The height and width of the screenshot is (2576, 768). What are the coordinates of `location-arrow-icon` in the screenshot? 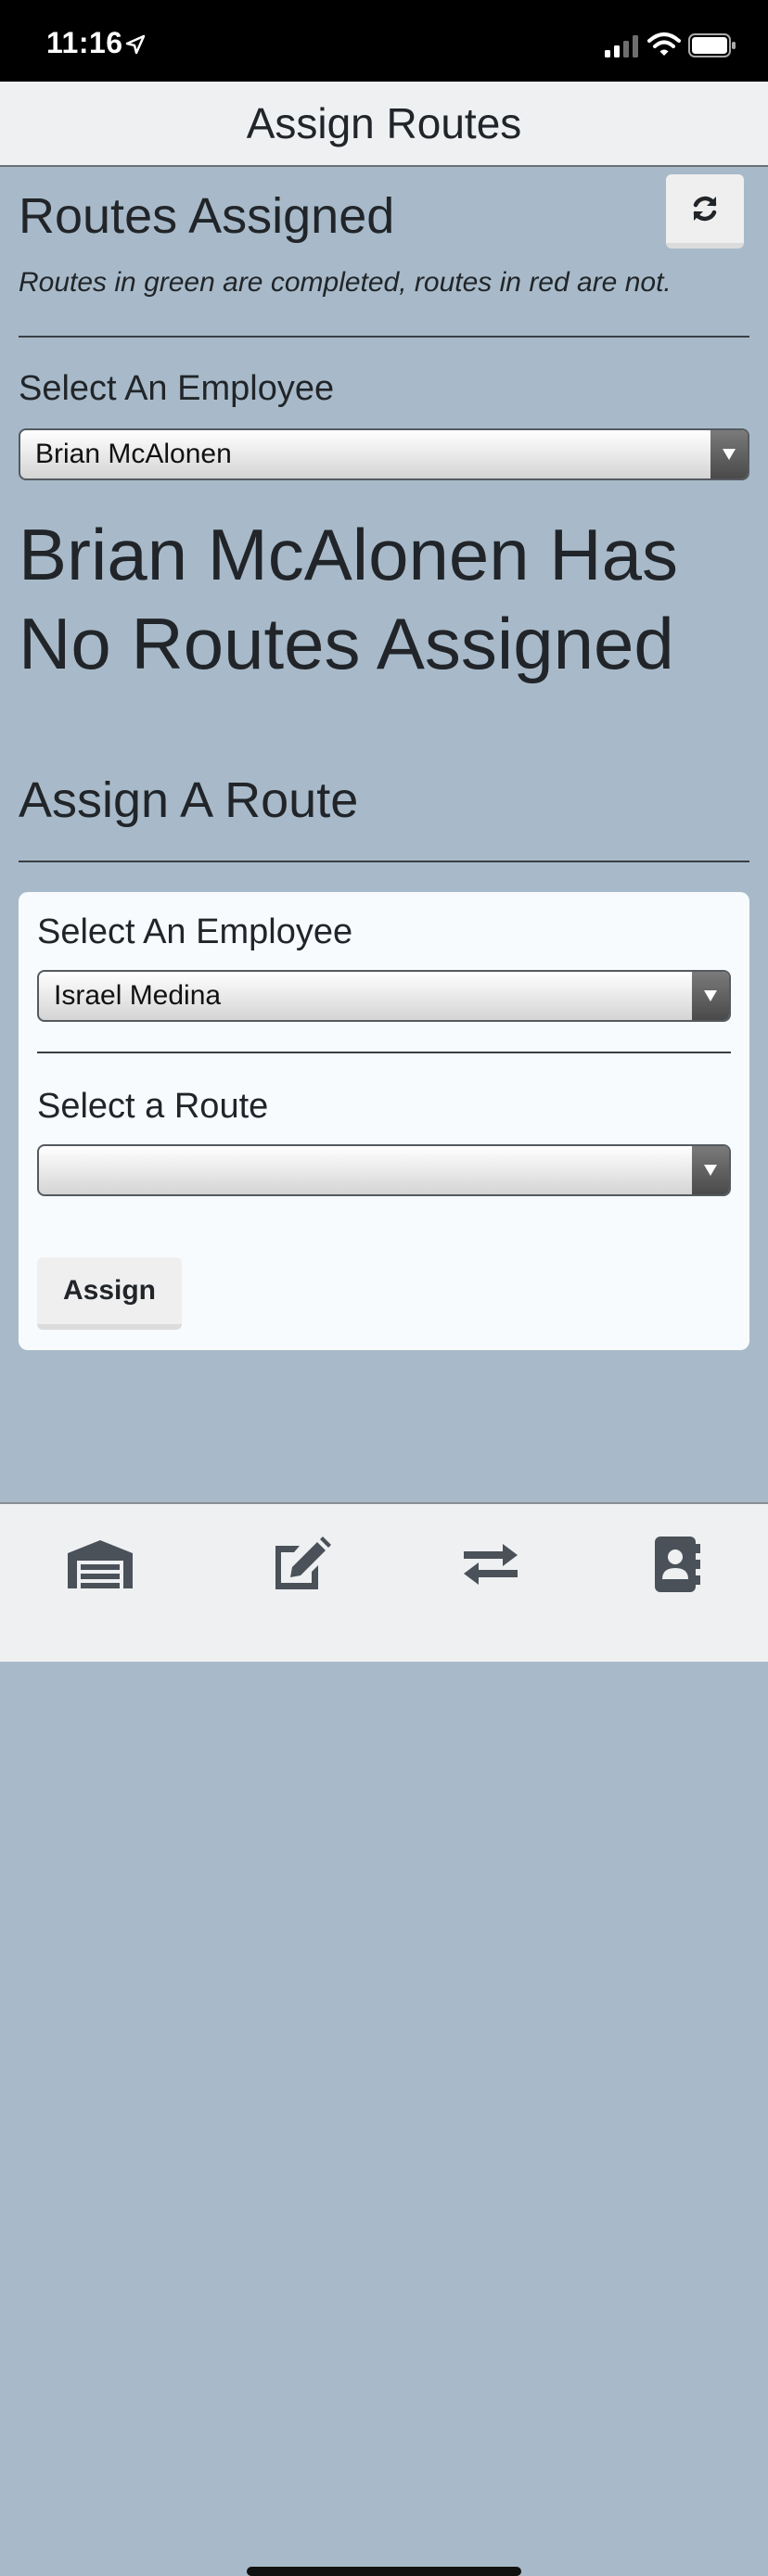 It's located at (135, 45).